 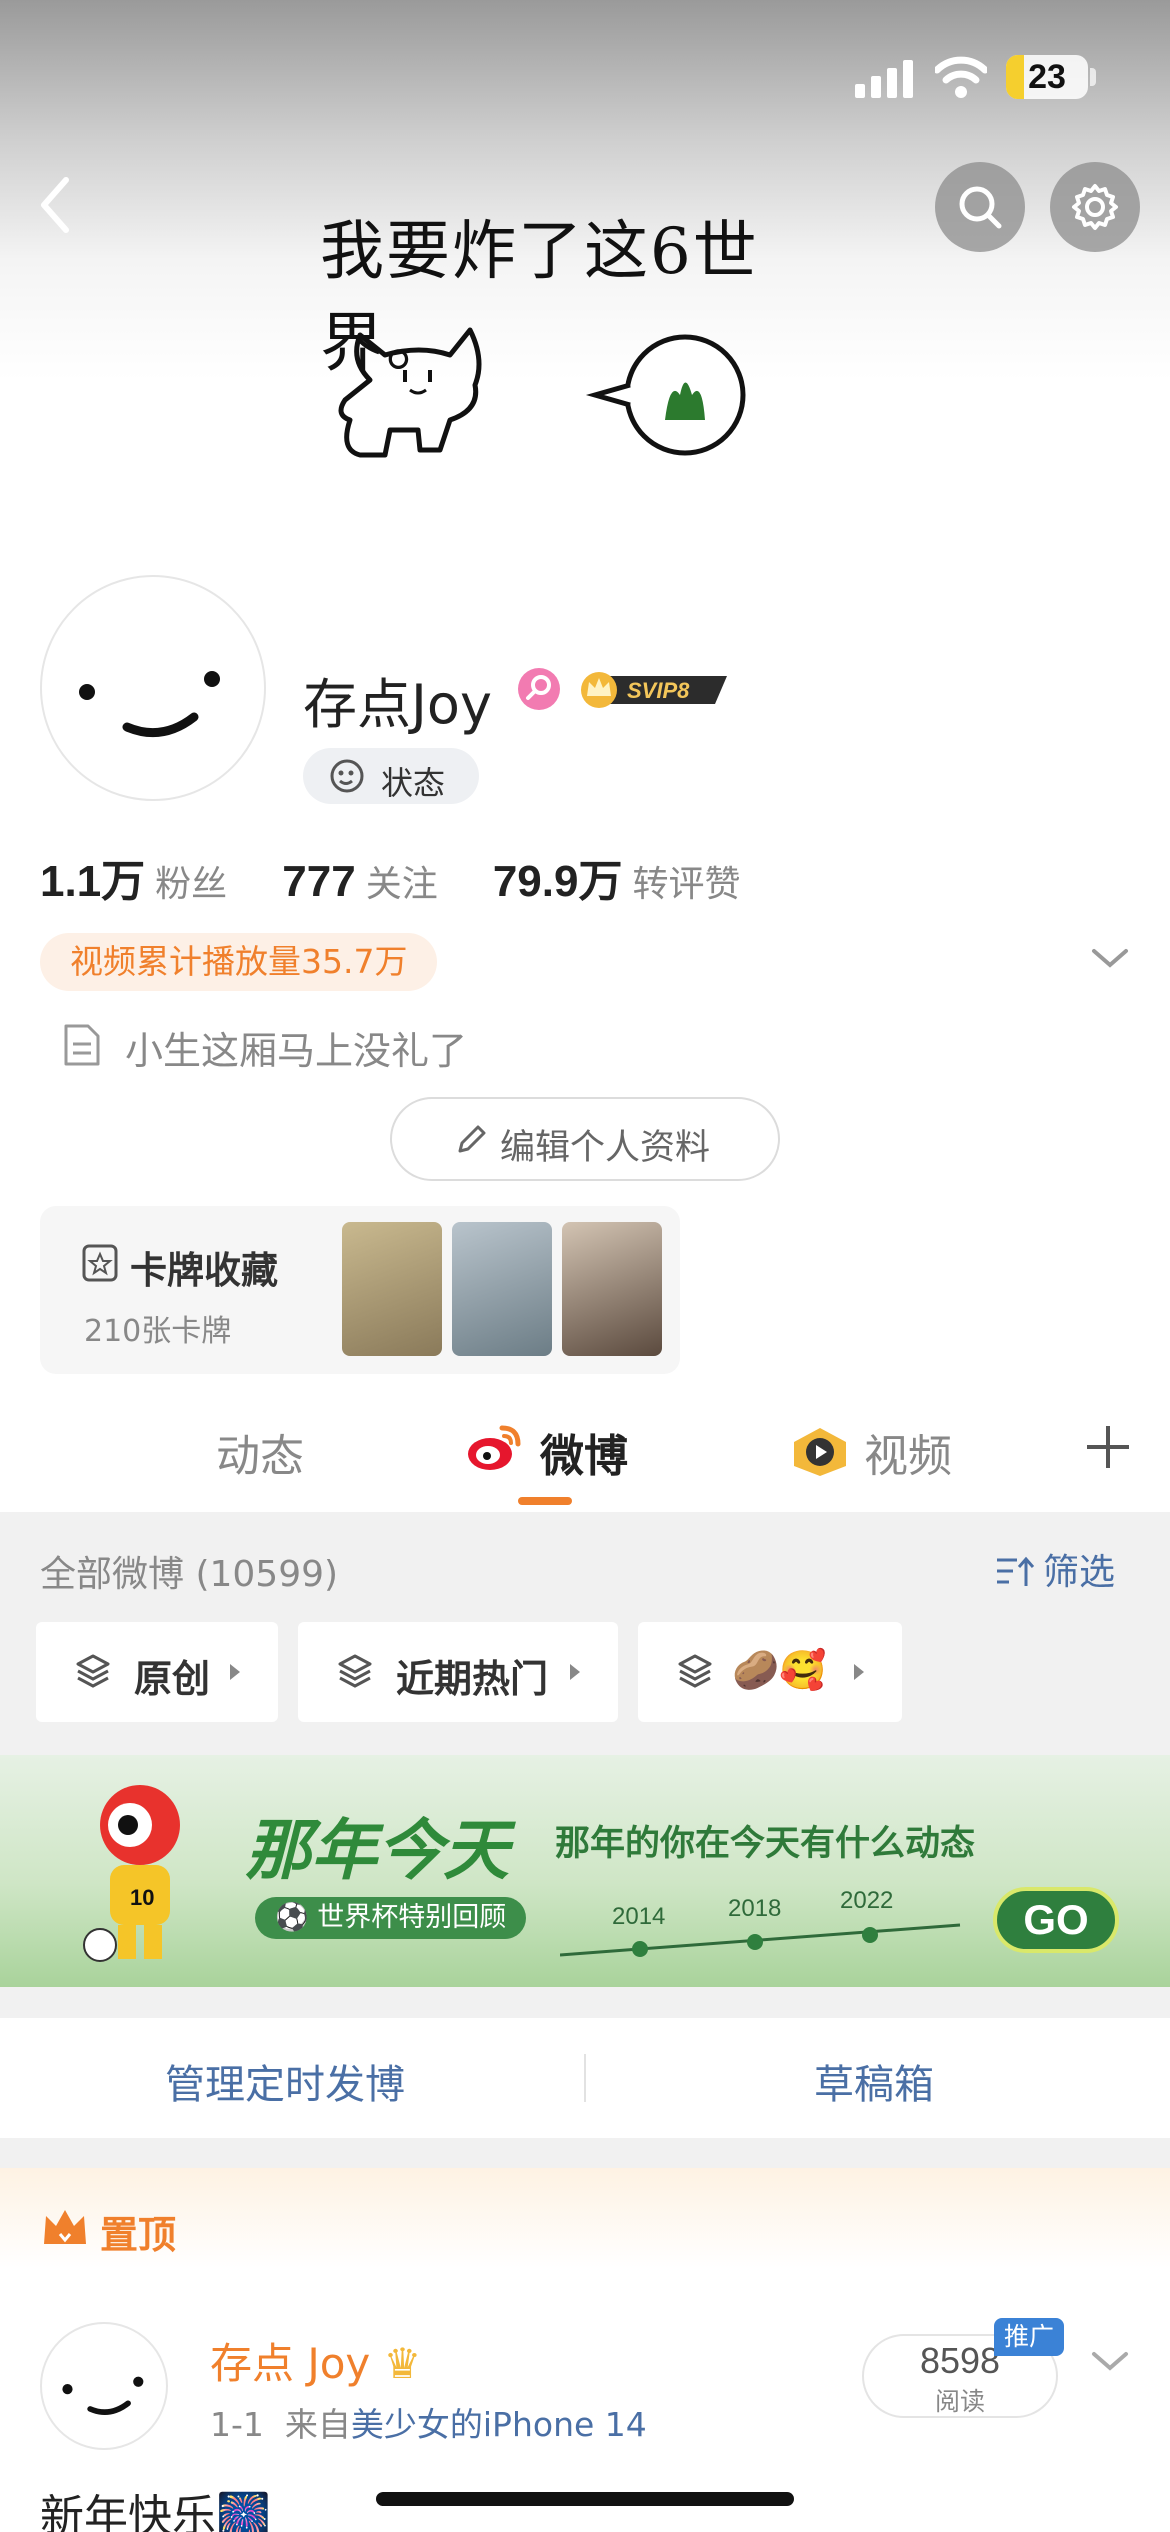 What do you see at coordinates (545, 1501) in the screenshot?
I see `active-tab-indicator` at bounding box center [545, 1501].